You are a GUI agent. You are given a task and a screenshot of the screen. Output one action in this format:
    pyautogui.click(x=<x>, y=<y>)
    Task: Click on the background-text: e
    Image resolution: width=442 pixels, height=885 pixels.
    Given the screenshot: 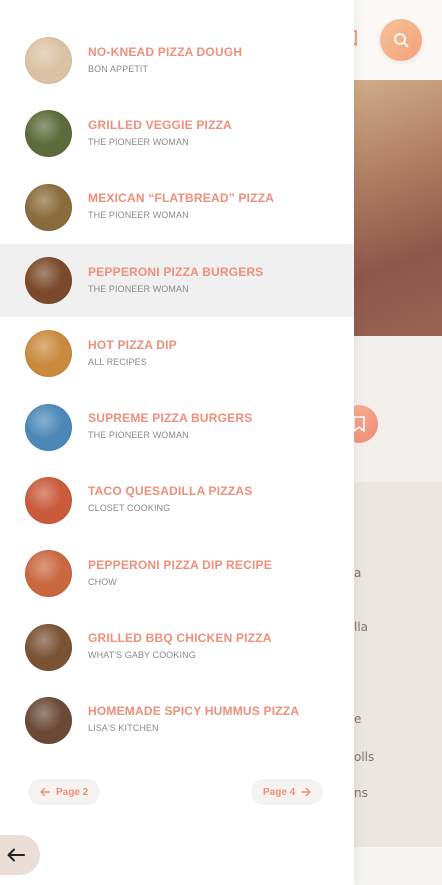 What is the action you would take?
    pyautogui.click(x=358, y=719)
    